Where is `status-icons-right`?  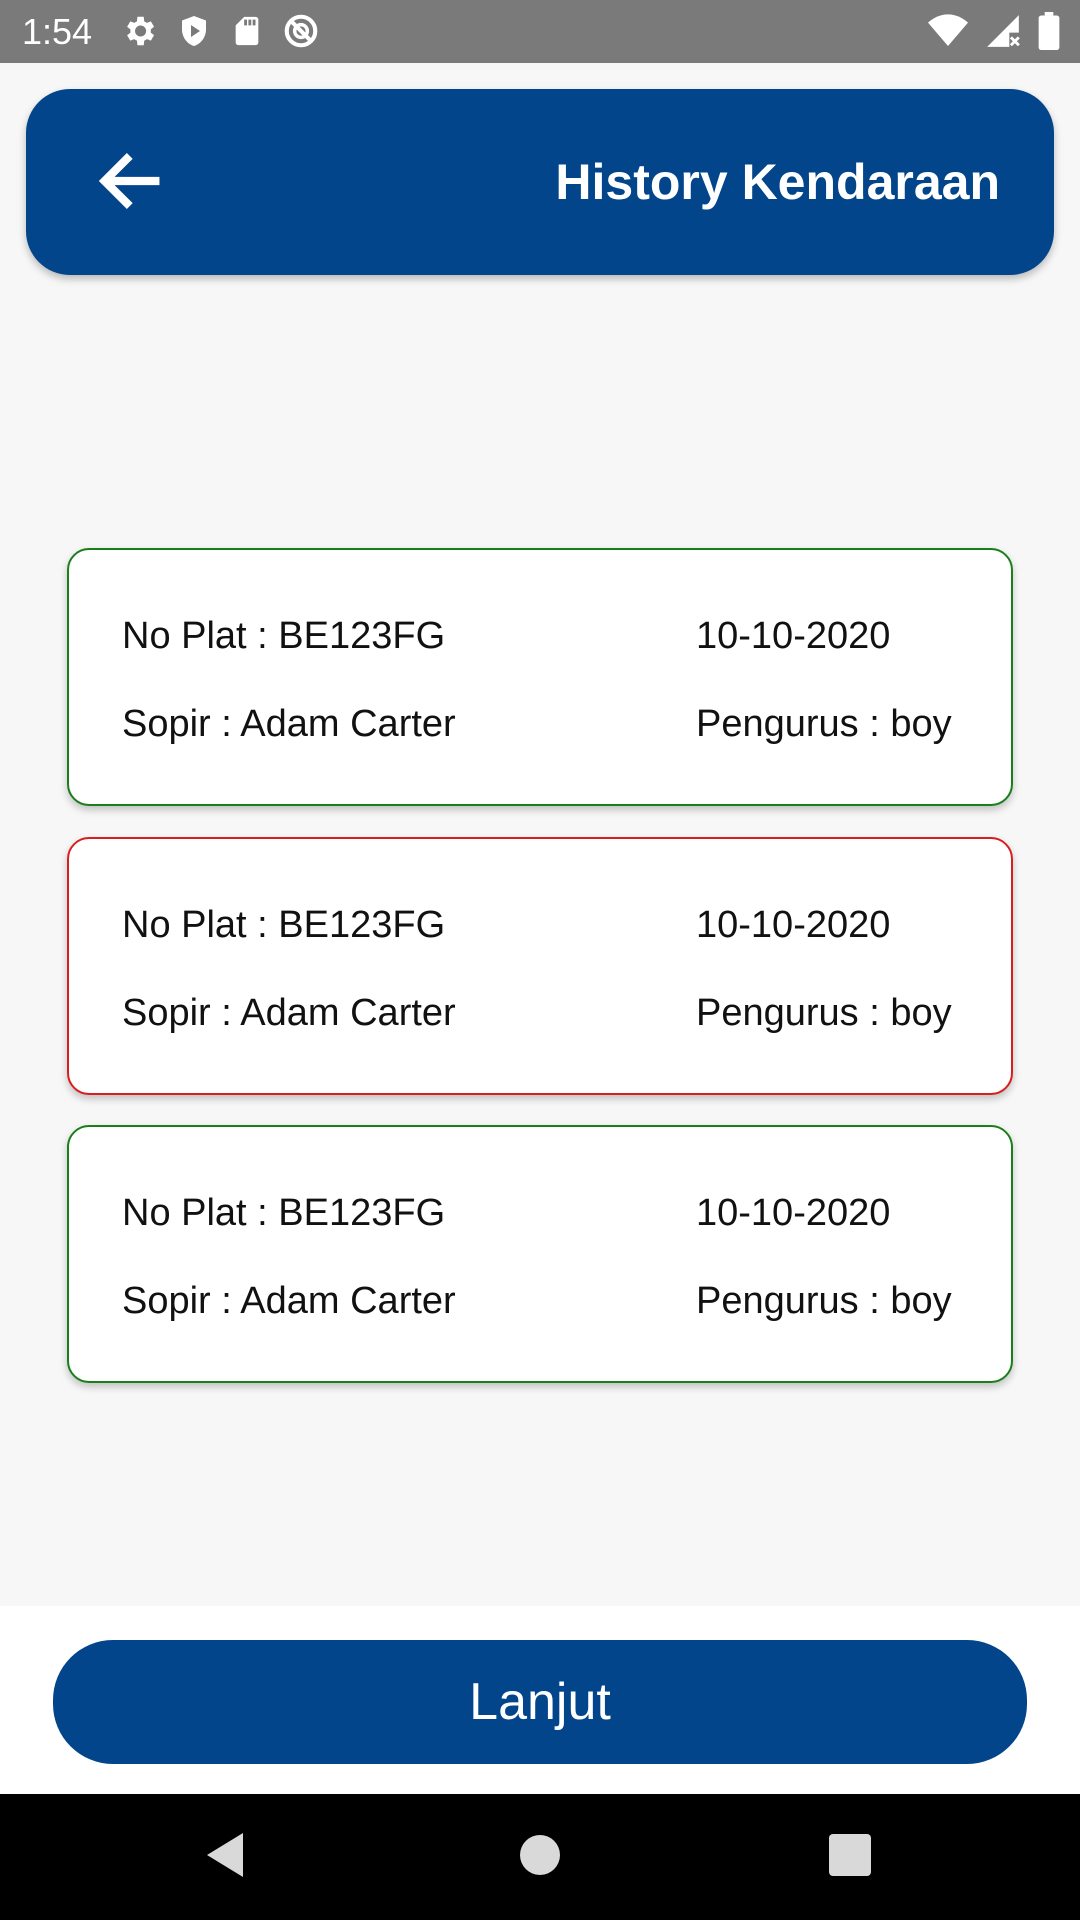
status-icons-right is located at coordinates (994, 31).